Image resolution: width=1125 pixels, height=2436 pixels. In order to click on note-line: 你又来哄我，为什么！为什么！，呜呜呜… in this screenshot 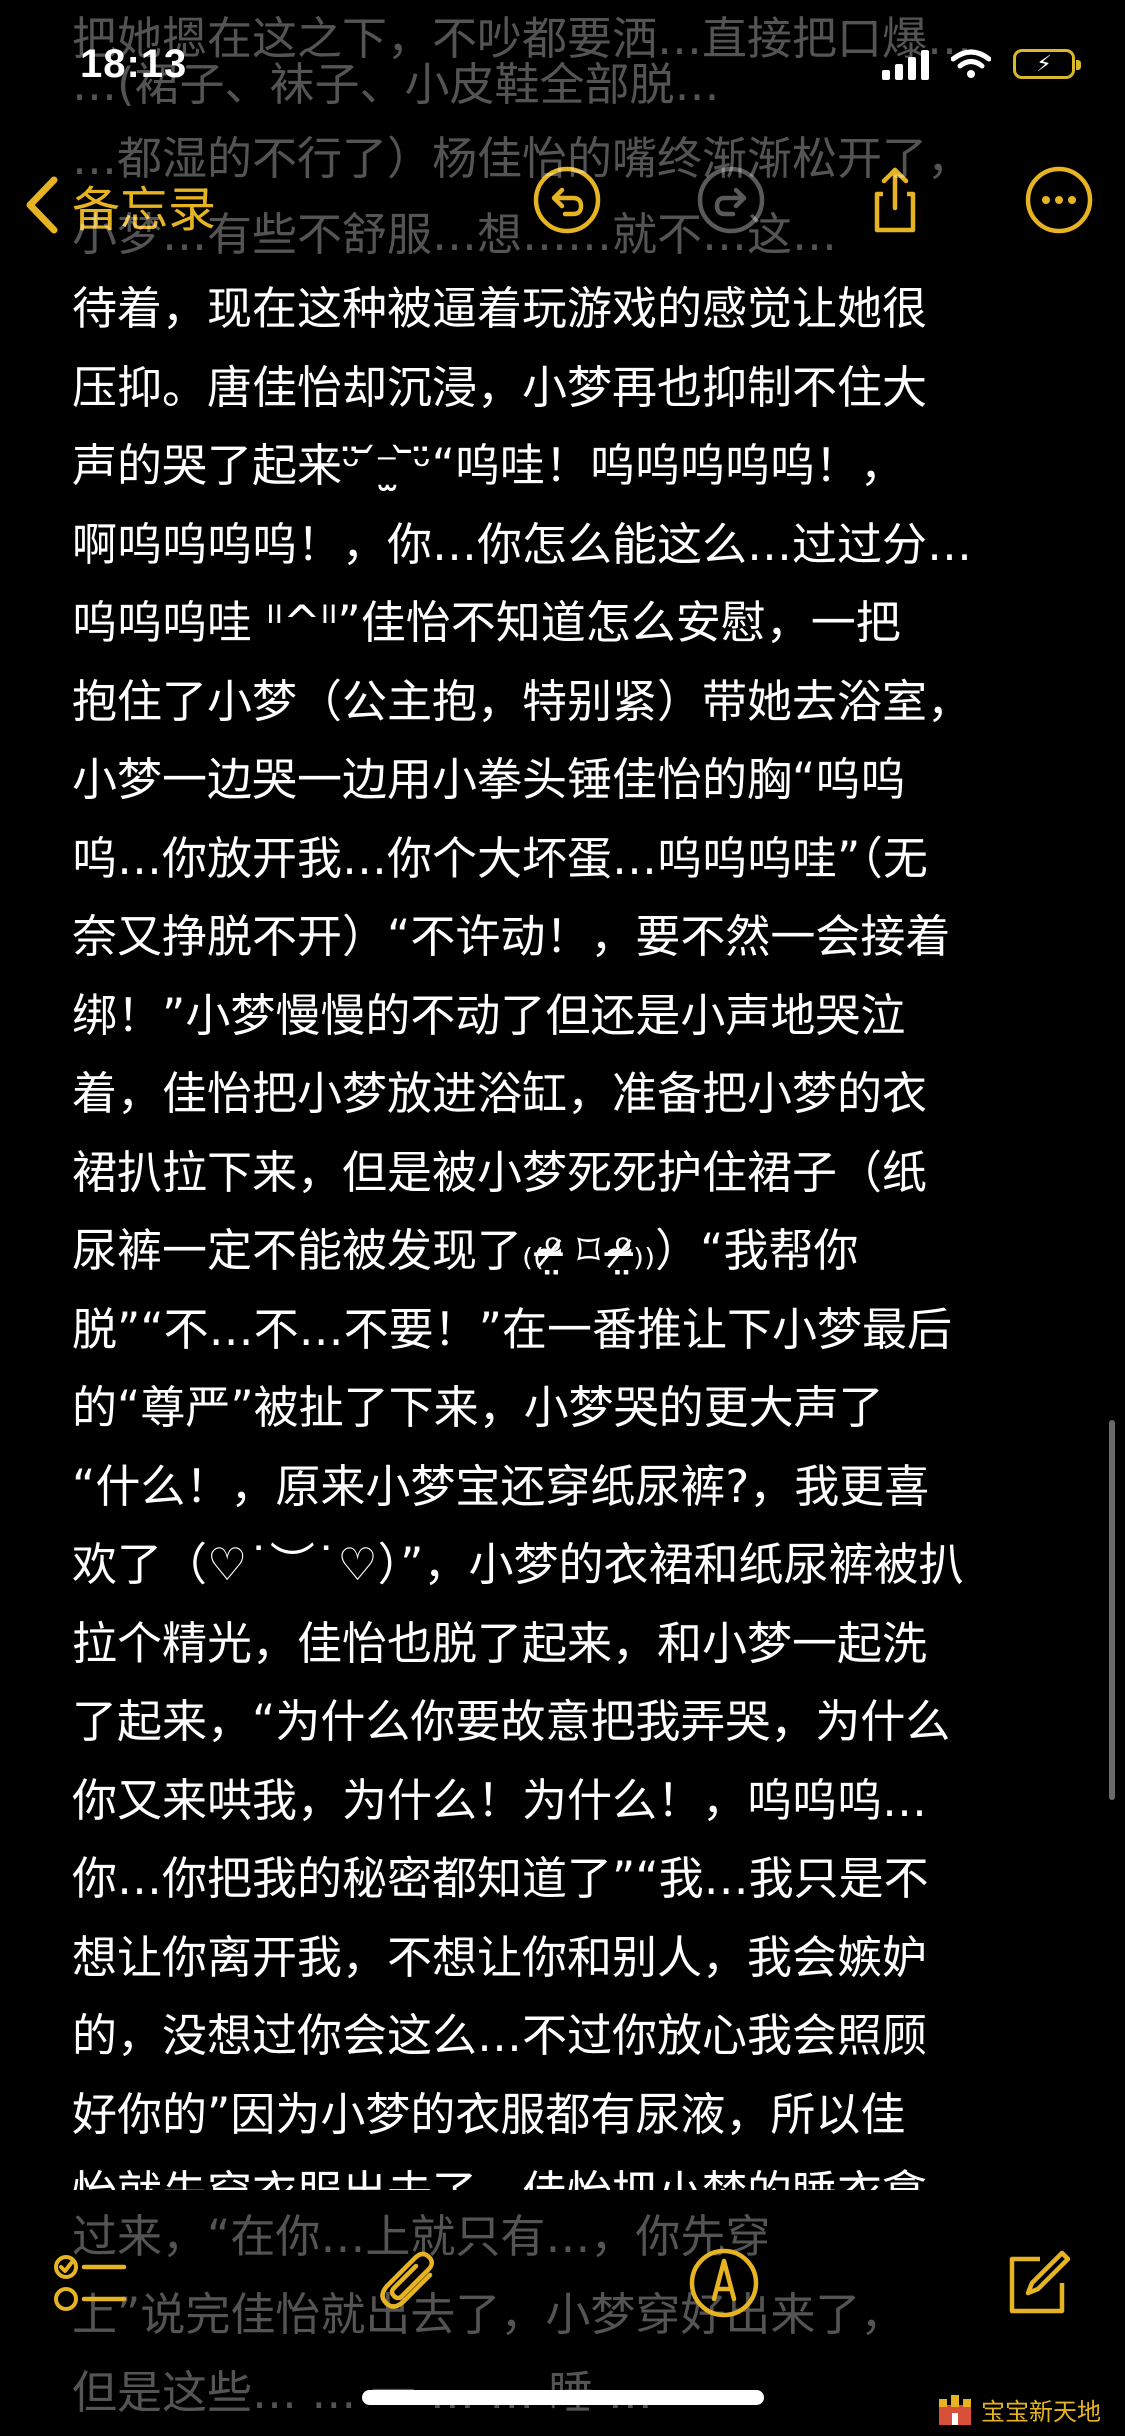, I will do `click(500, 1800)`.